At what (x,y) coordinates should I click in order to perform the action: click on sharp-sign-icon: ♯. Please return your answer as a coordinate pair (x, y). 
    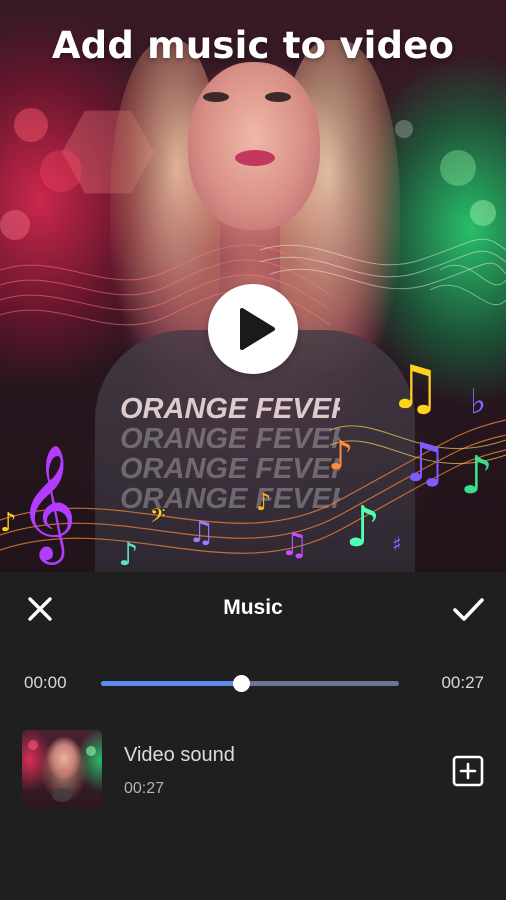
    Looking at the image, I should click on (397, 544).